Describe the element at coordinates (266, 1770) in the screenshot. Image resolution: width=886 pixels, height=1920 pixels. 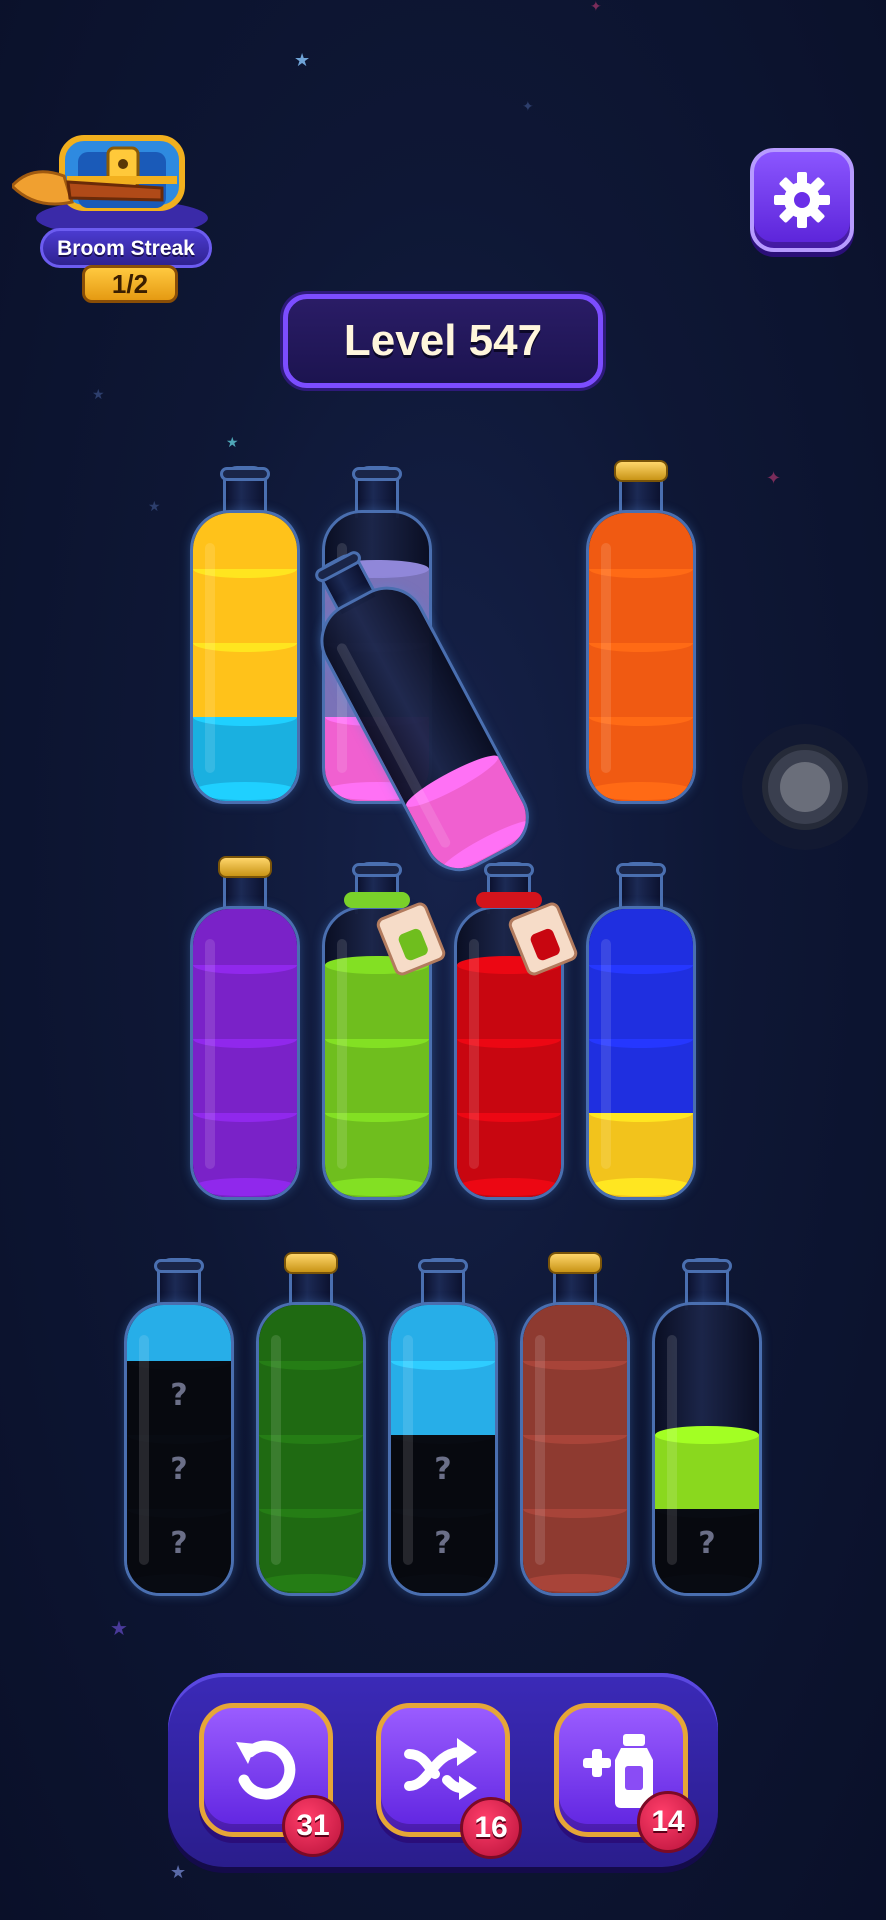
I see `undo-icon` at that location.